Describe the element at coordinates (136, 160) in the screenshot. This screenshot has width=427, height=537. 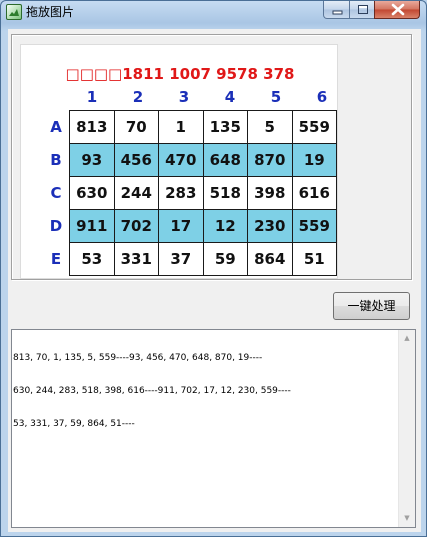
I see `grid-cell: 456` at that location.